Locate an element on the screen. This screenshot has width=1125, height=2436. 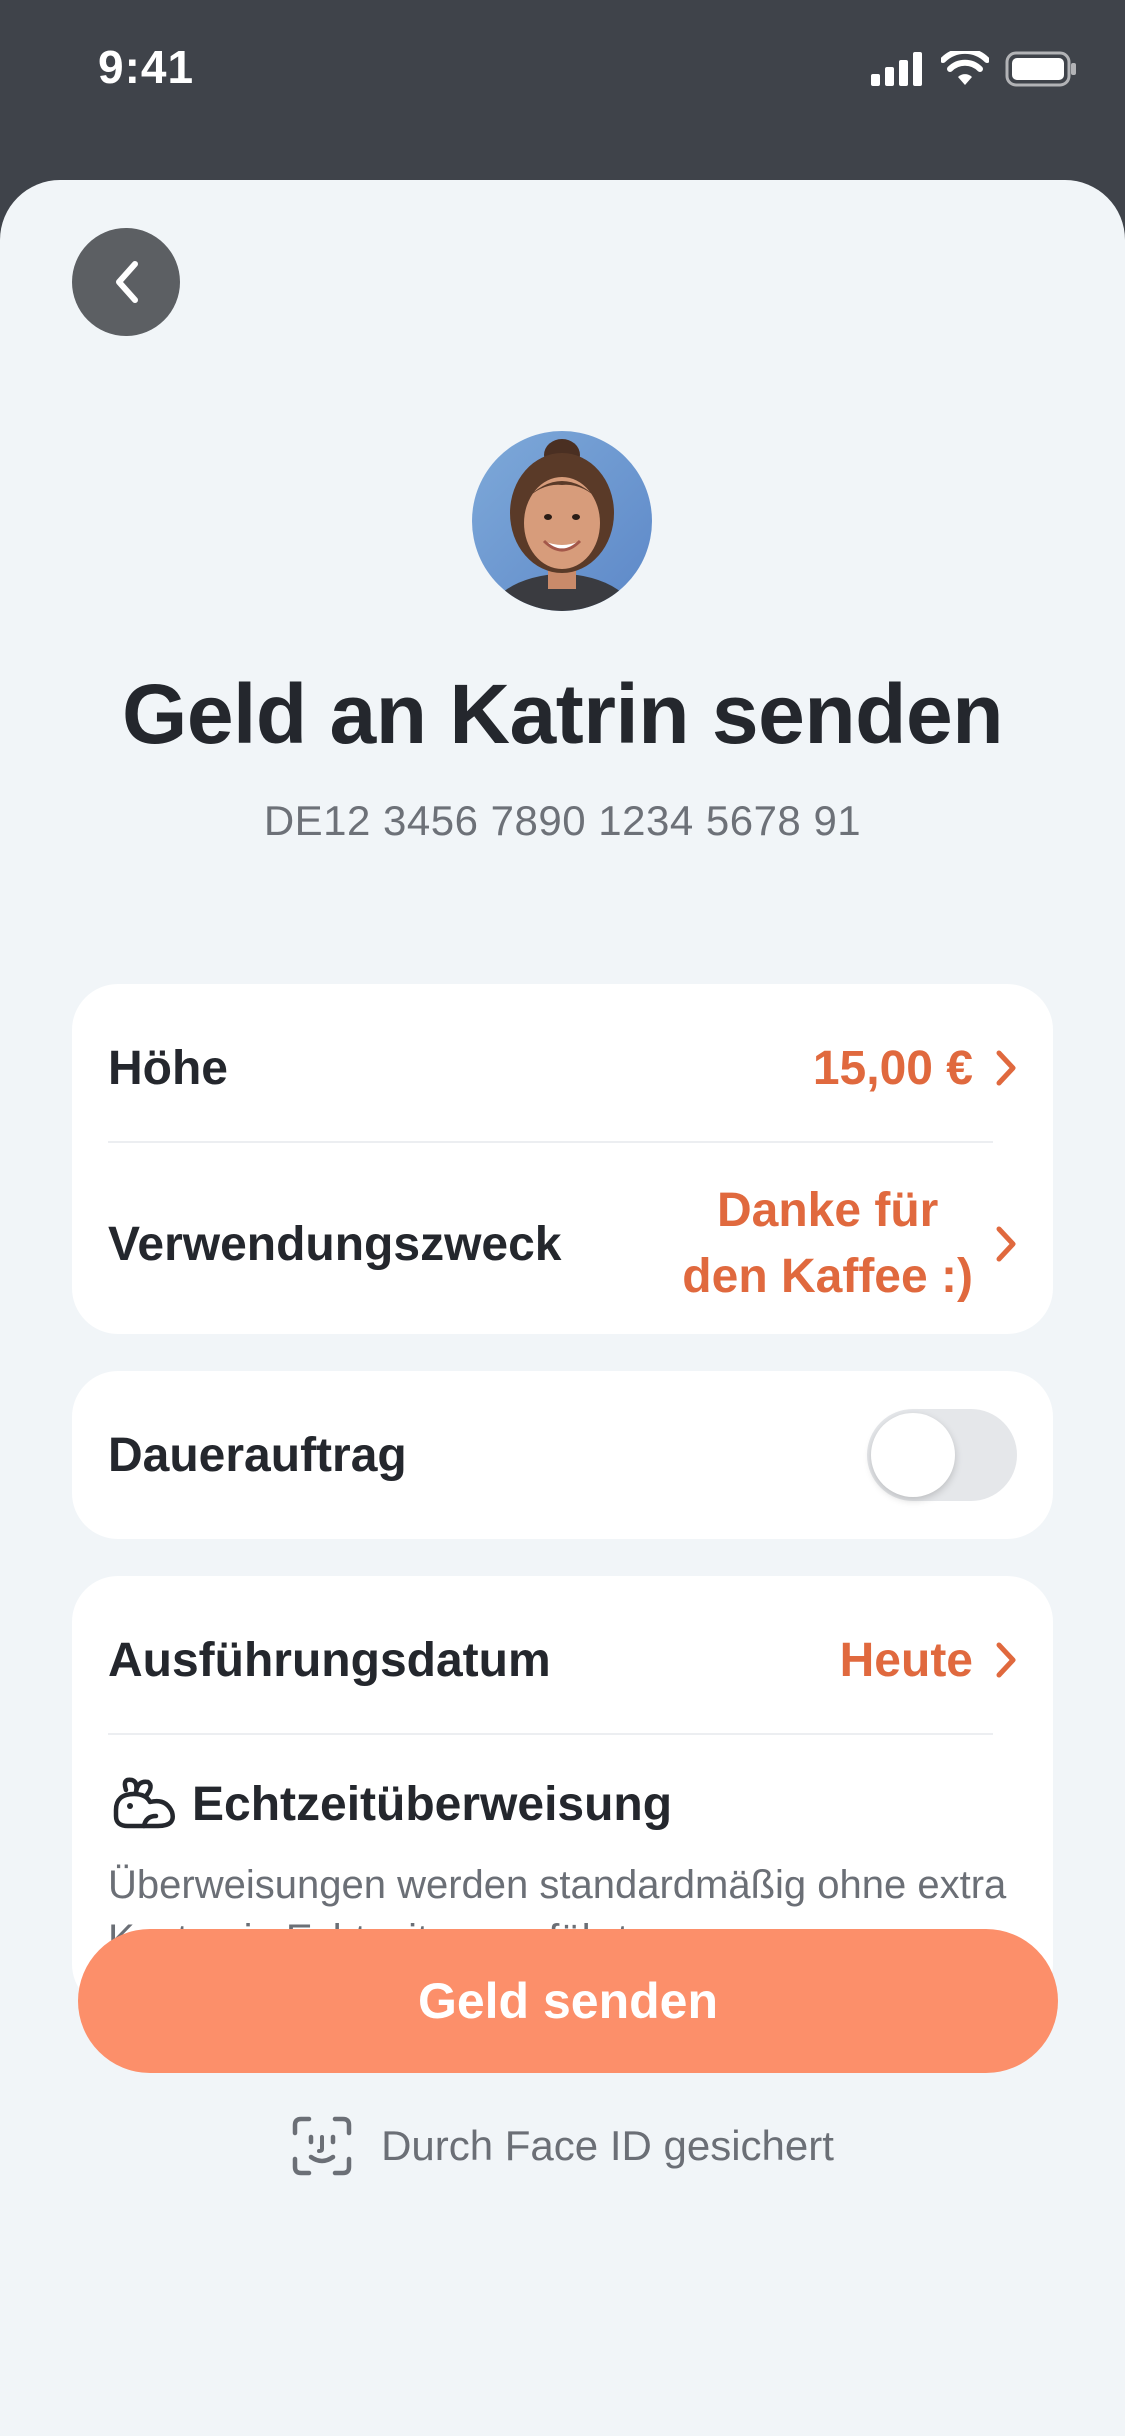
execution-date-value: Heute is located at coordinates (906, 1660).